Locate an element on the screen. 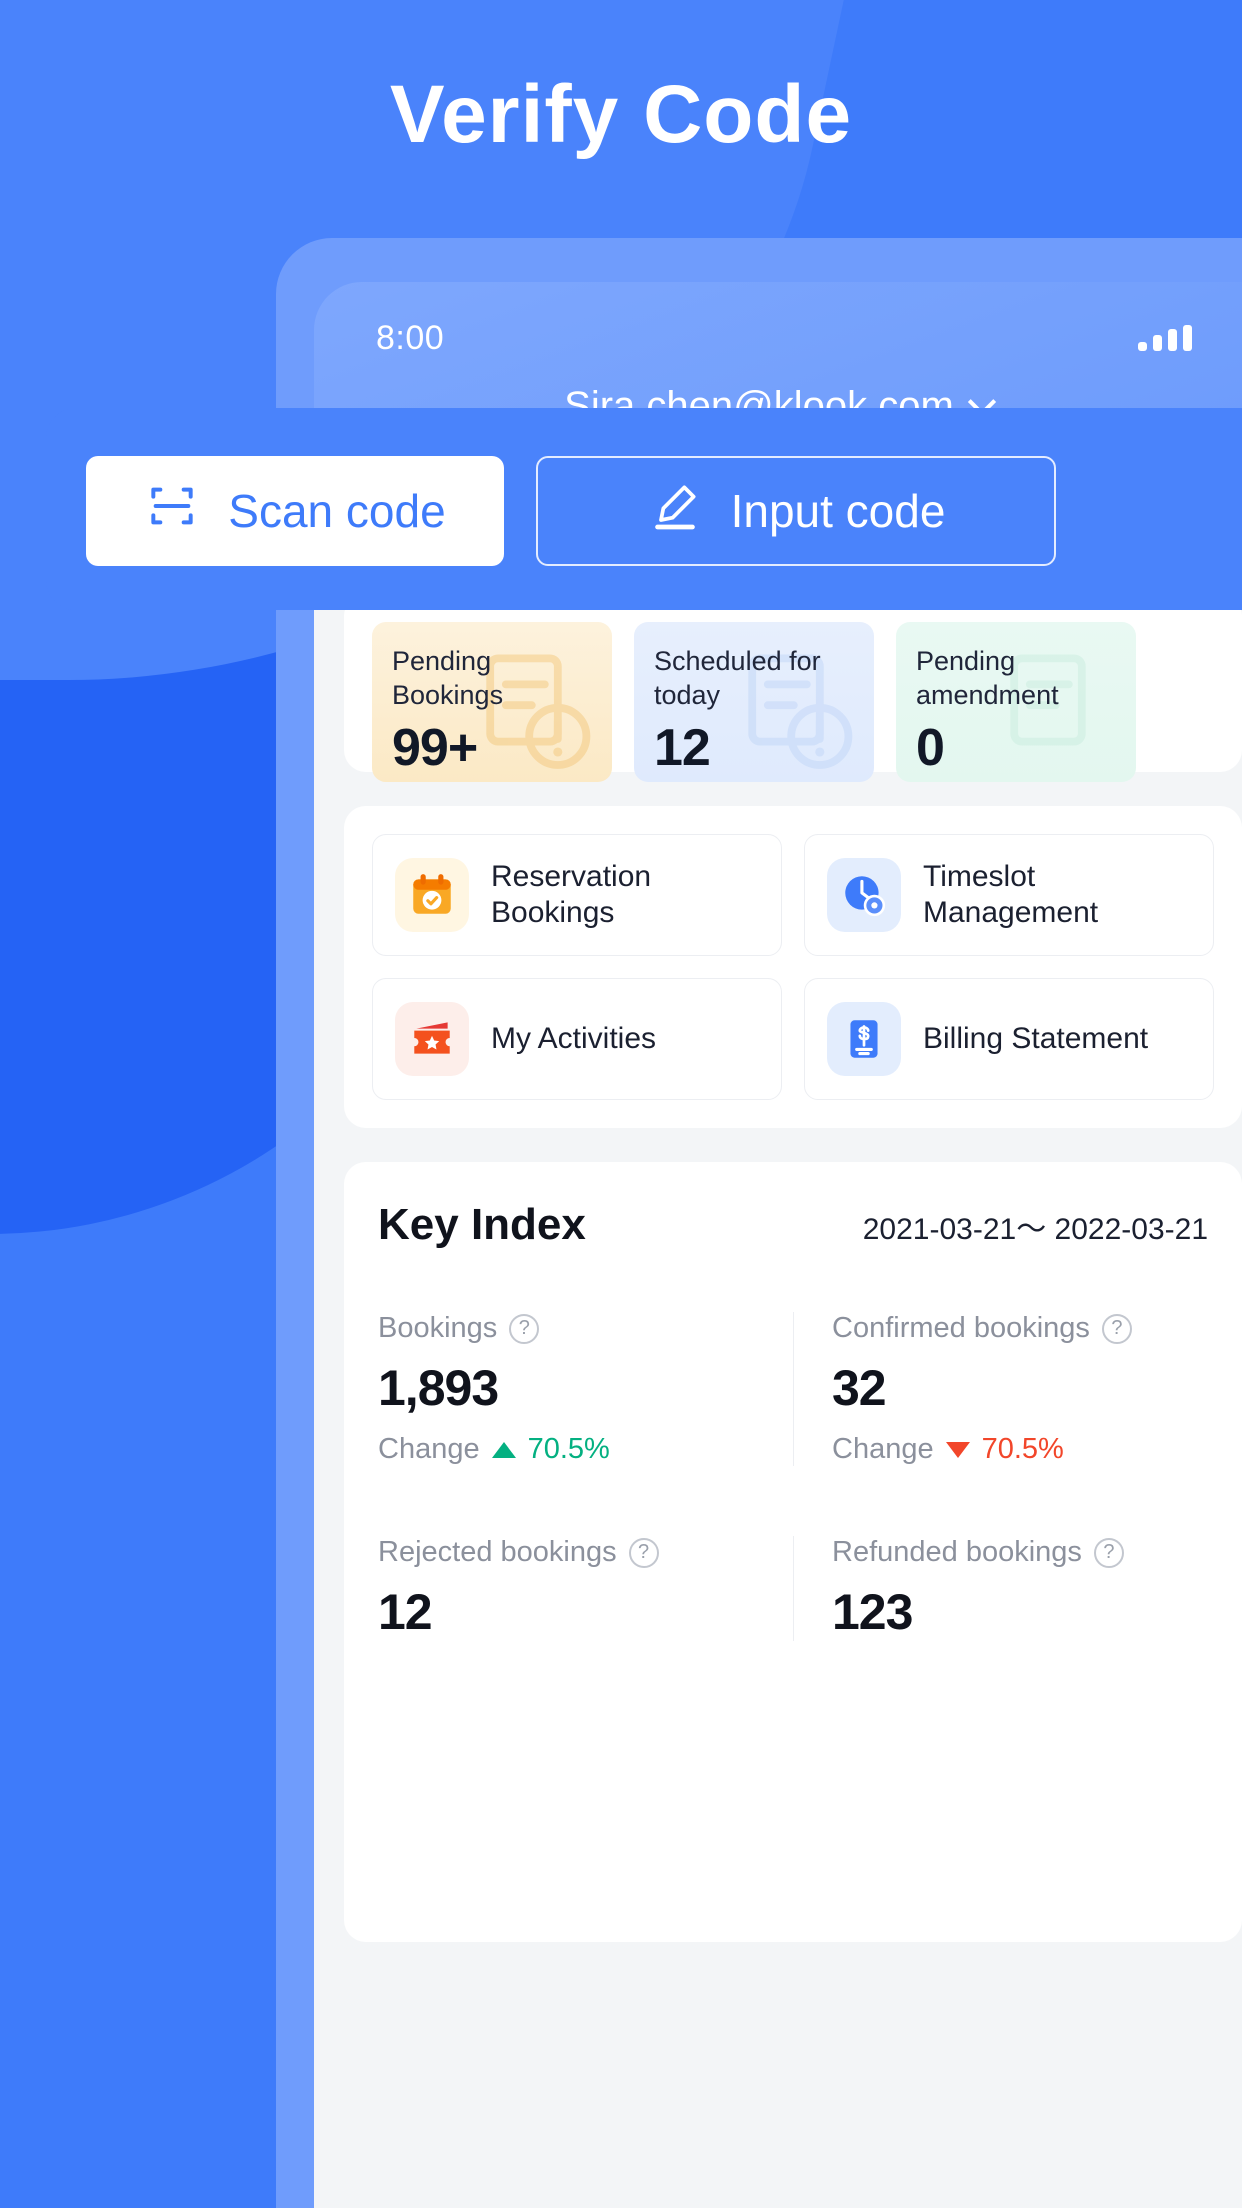  stat-label: Pending Bookings is located at coordinates (448, 678).